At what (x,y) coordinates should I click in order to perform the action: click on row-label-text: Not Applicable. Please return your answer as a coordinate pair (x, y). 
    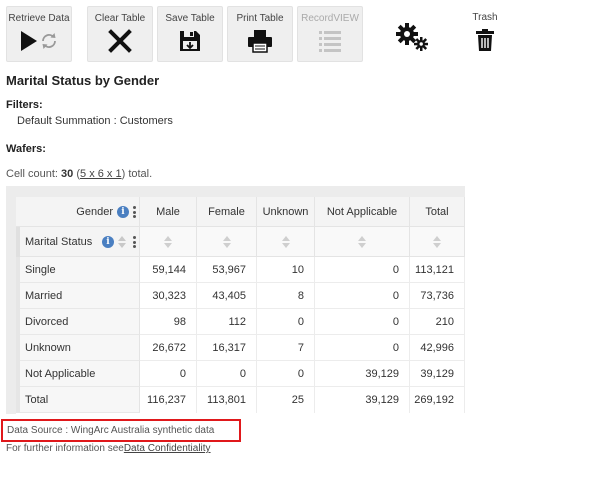
    Looking at the image, I should click on (60, 374).